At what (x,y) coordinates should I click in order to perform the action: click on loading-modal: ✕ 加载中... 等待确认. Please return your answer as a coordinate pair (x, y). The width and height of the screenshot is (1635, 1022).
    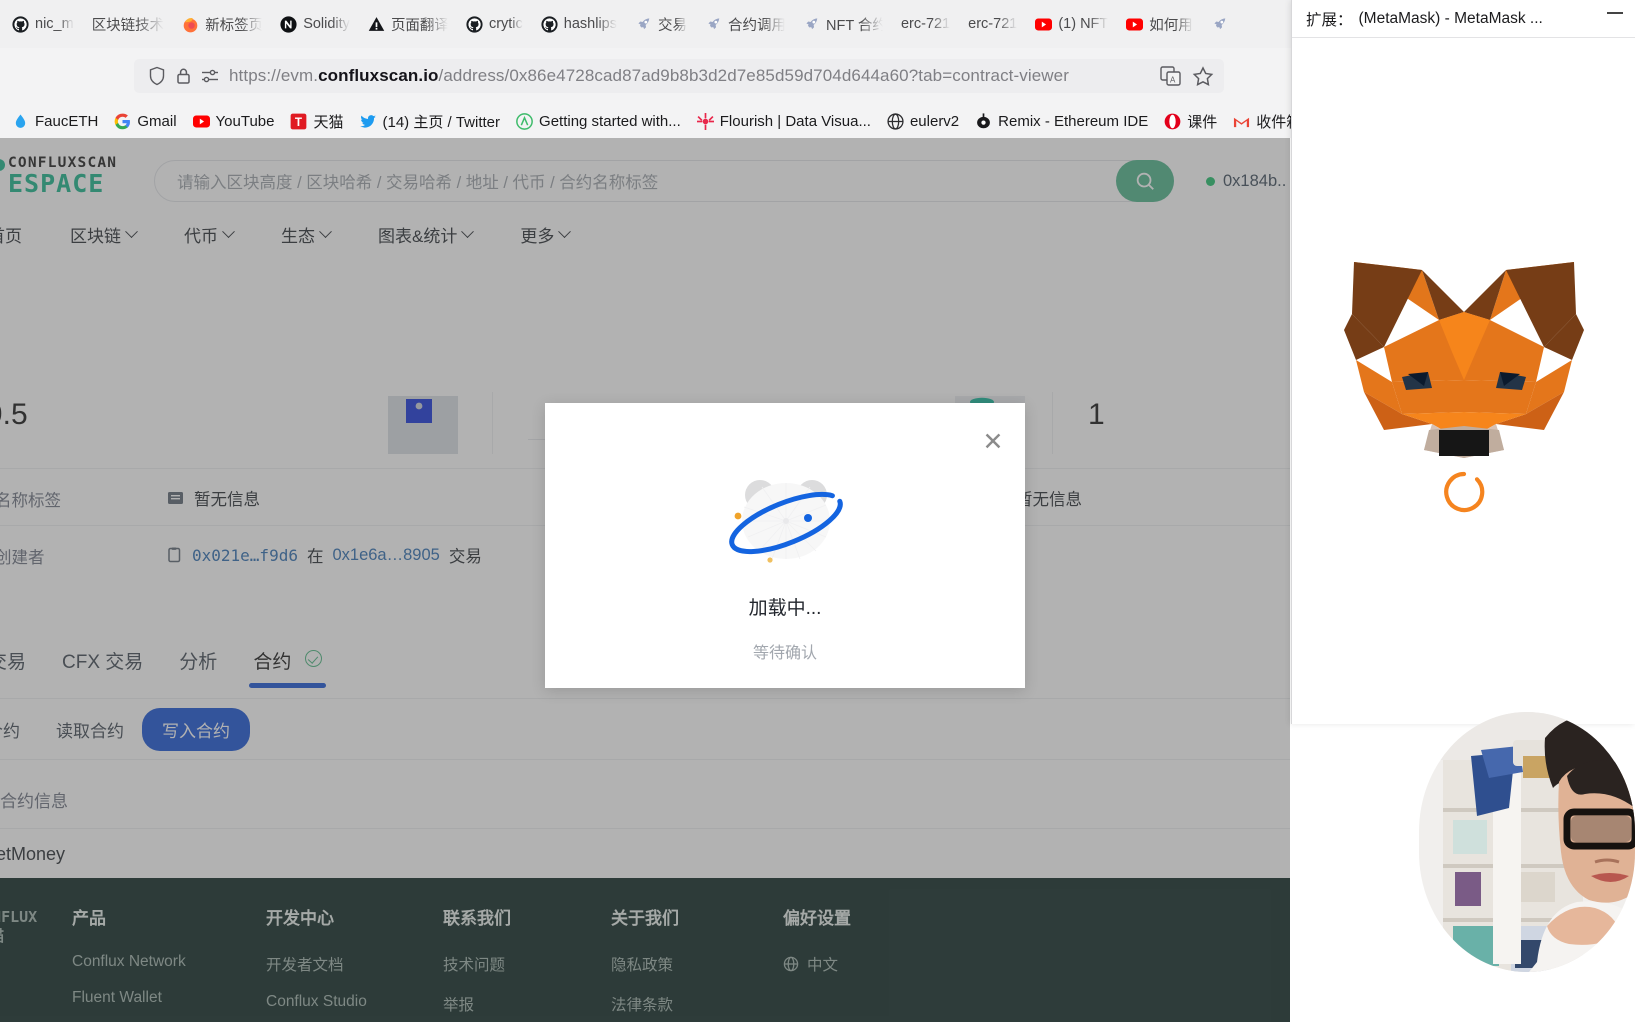
    Looking at the image, I should click on (785, 545).